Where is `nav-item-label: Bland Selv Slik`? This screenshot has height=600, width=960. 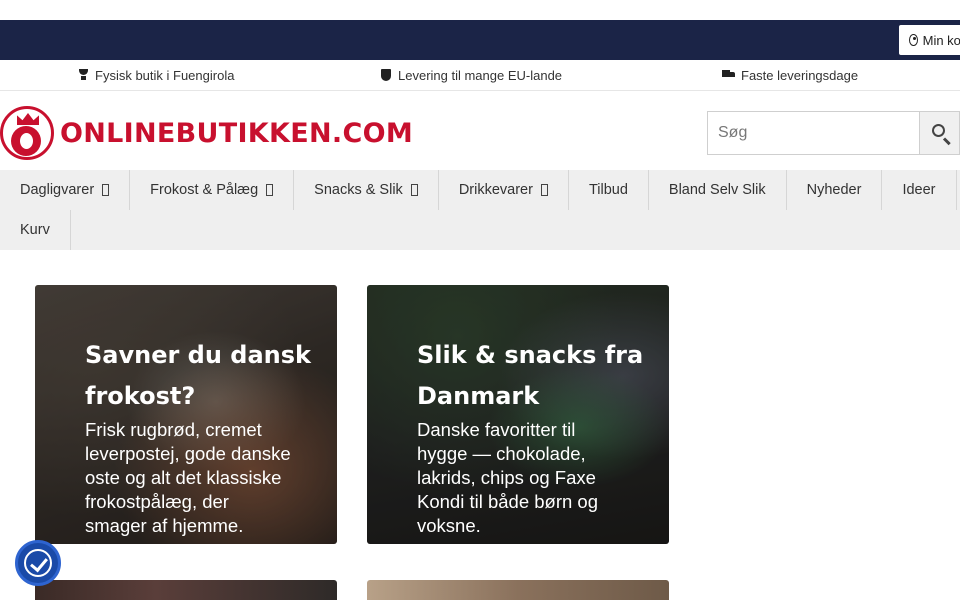
nav-item-label: Bland Selv Slik is located at coordinates (717, 190).